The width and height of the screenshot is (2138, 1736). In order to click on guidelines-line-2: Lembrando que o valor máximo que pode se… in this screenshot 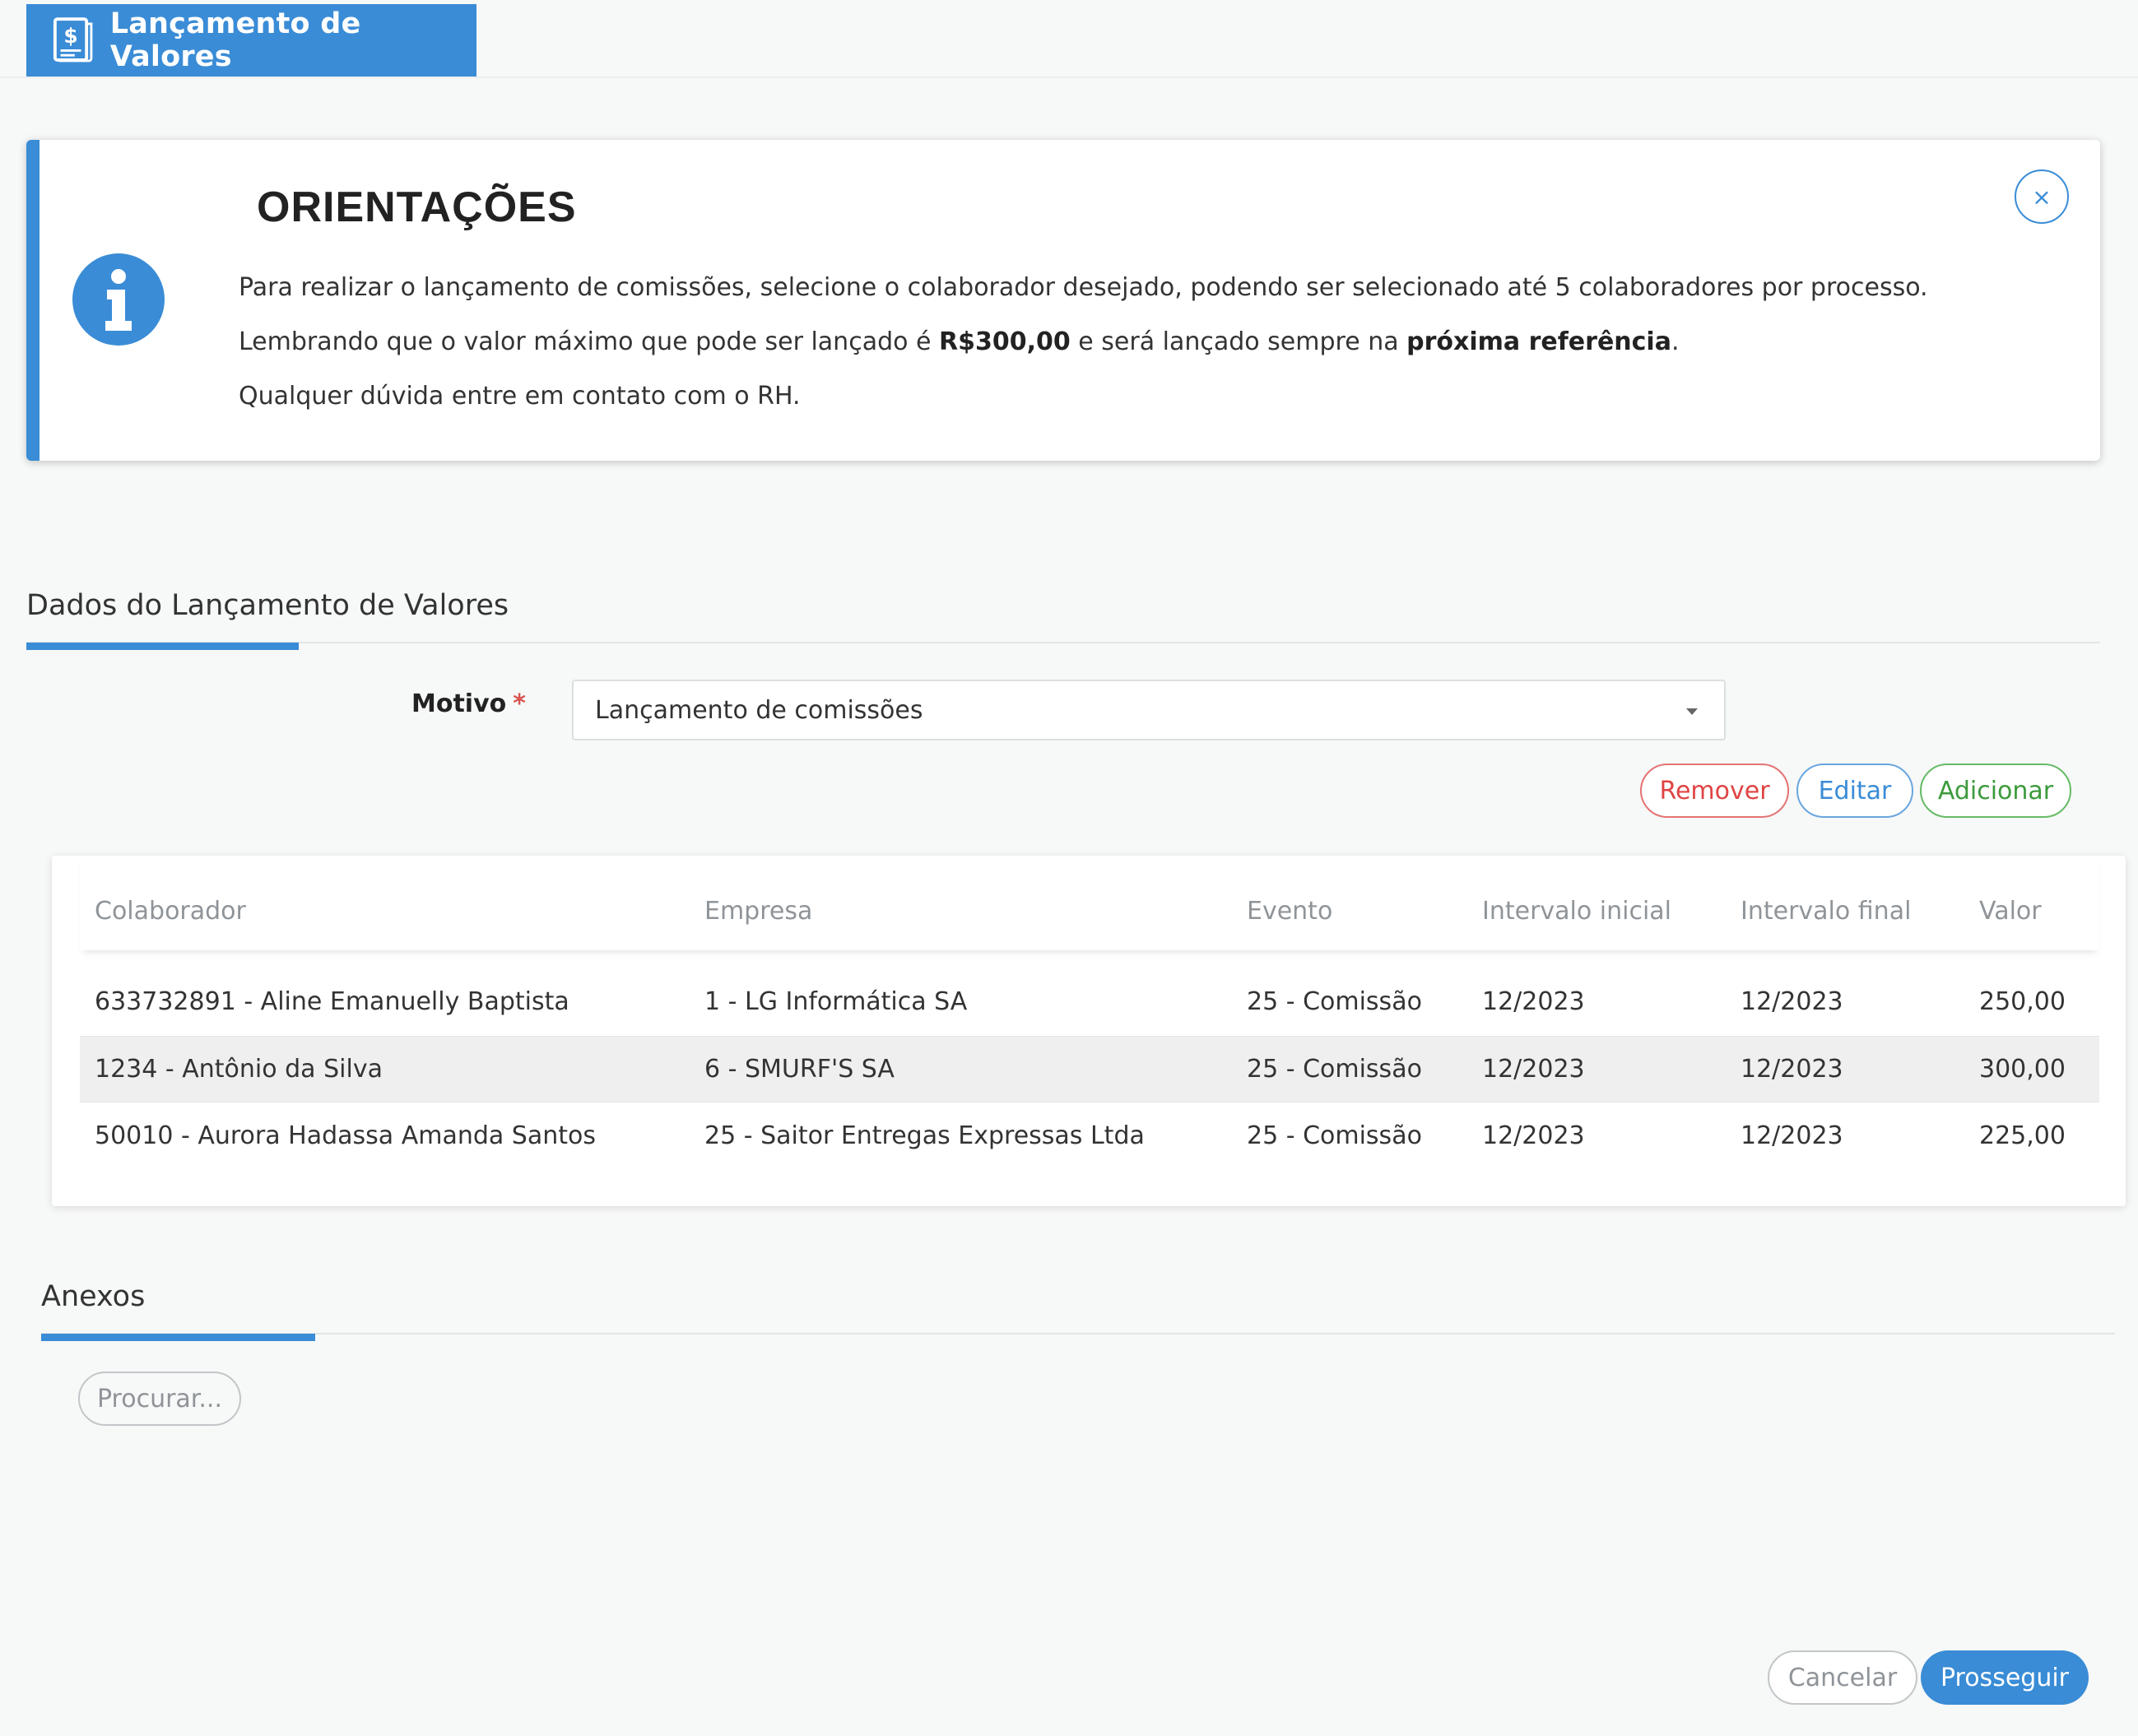, I will do `click(959, 341)`.